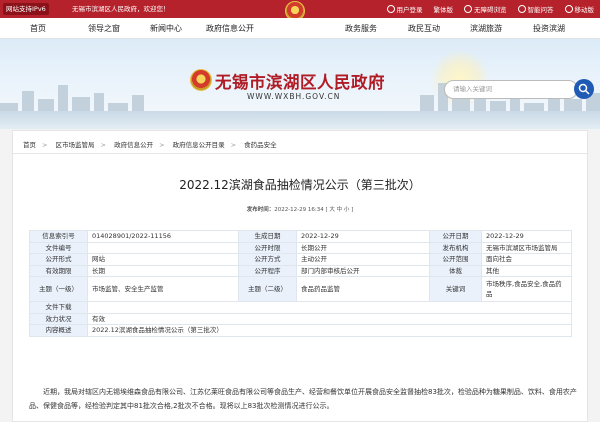 This screenshot has width=600, height=422. I want to click on traditional-chinese-link: 繁体版, so click(444, 9).